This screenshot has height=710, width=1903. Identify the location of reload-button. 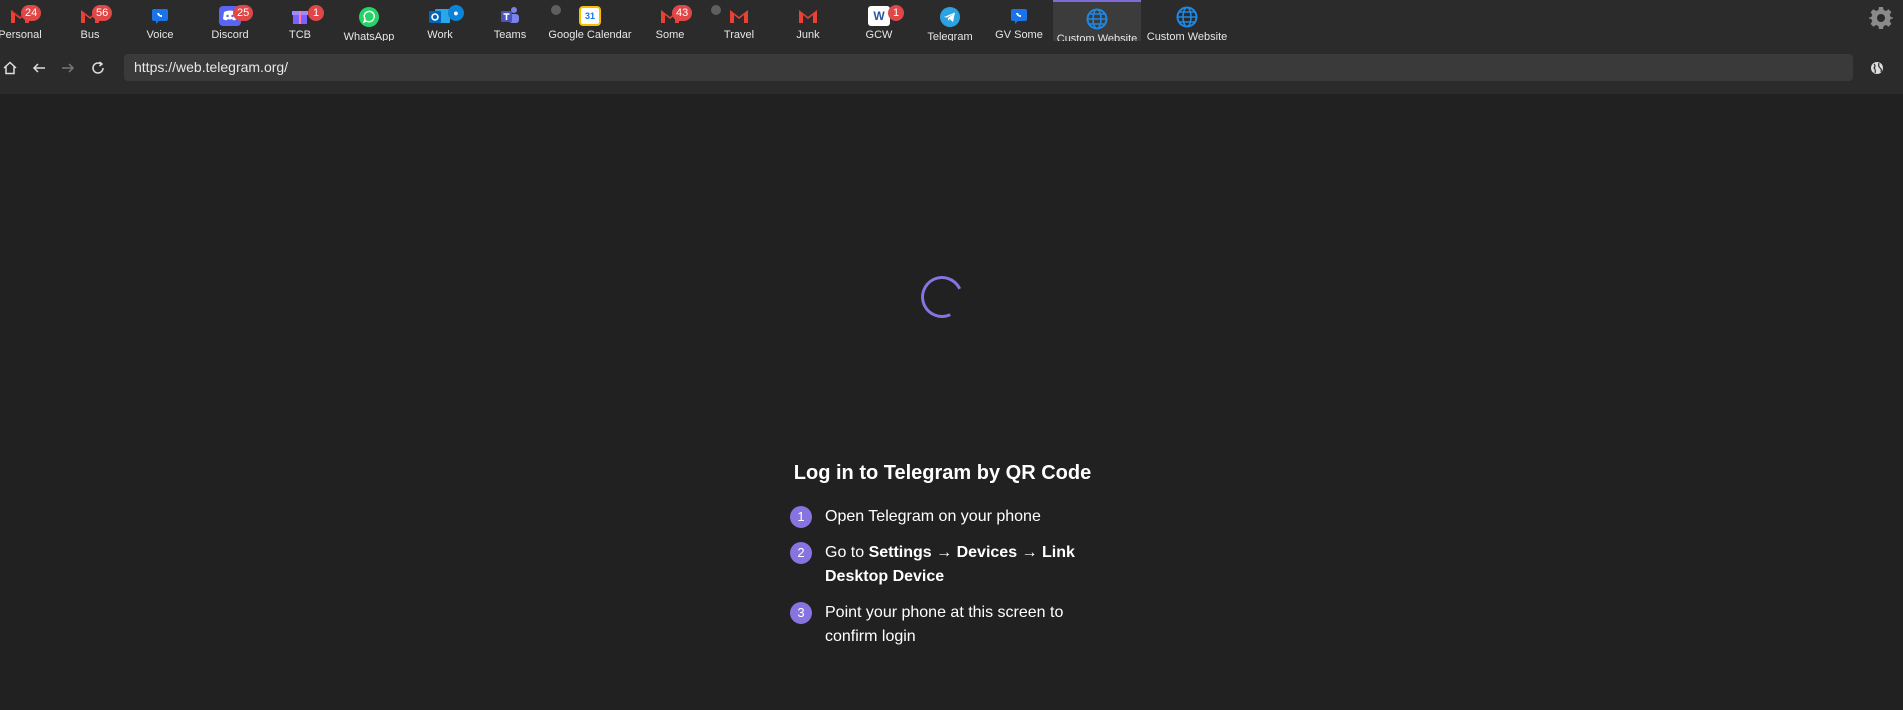
(98, 68).